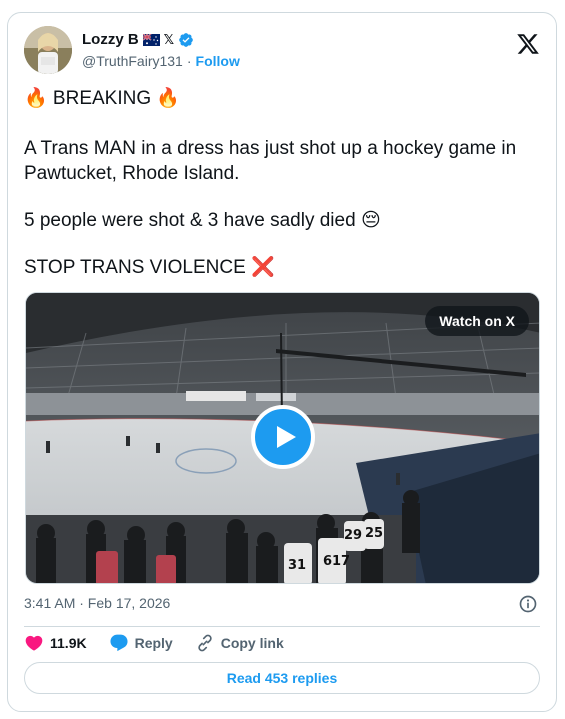  I want to click on reply-bubble-icon, so click(119, 643).